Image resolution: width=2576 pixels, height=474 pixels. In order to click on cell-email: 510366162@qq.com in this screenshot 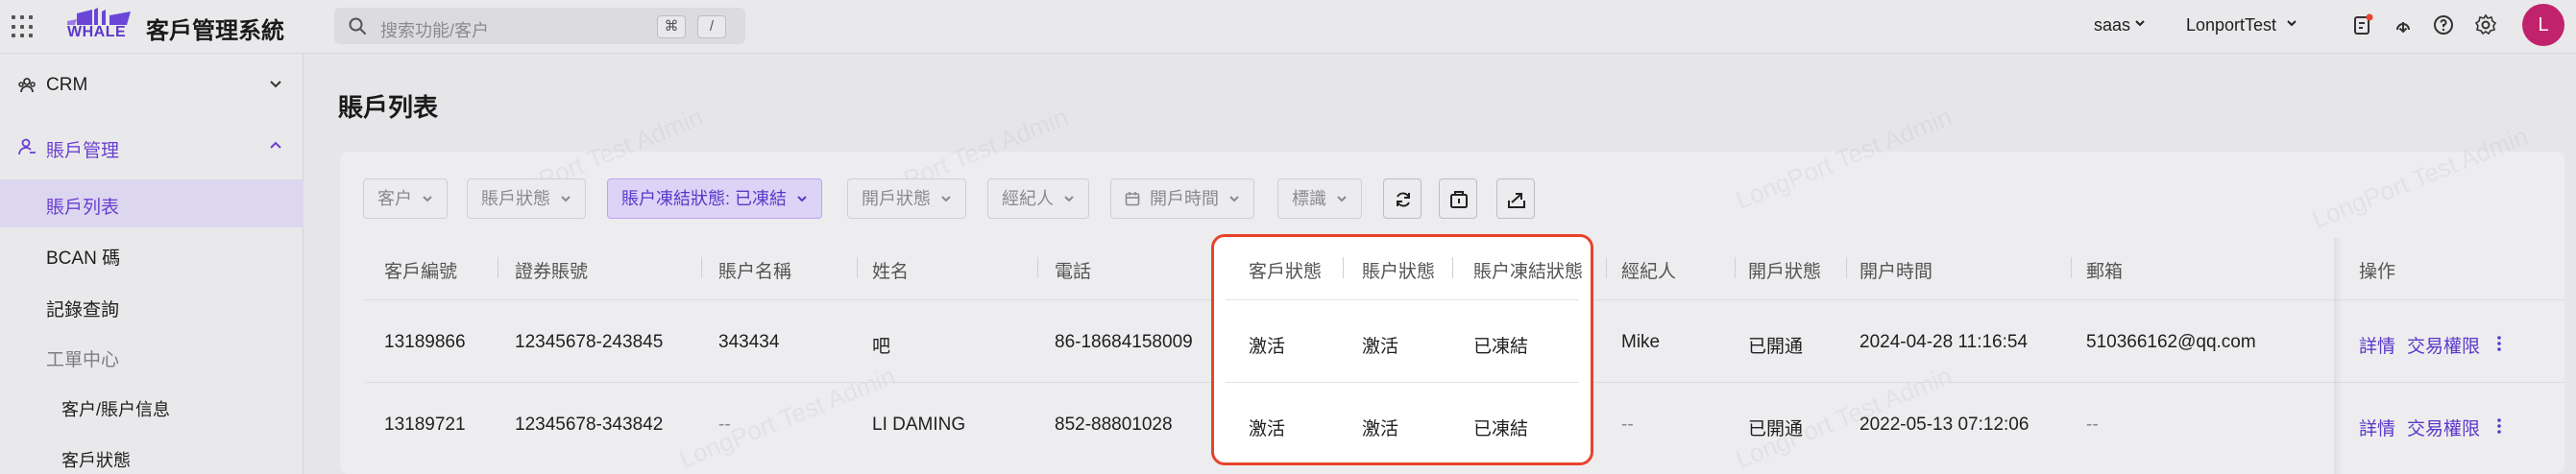, I will do `click(2171, 342)`.